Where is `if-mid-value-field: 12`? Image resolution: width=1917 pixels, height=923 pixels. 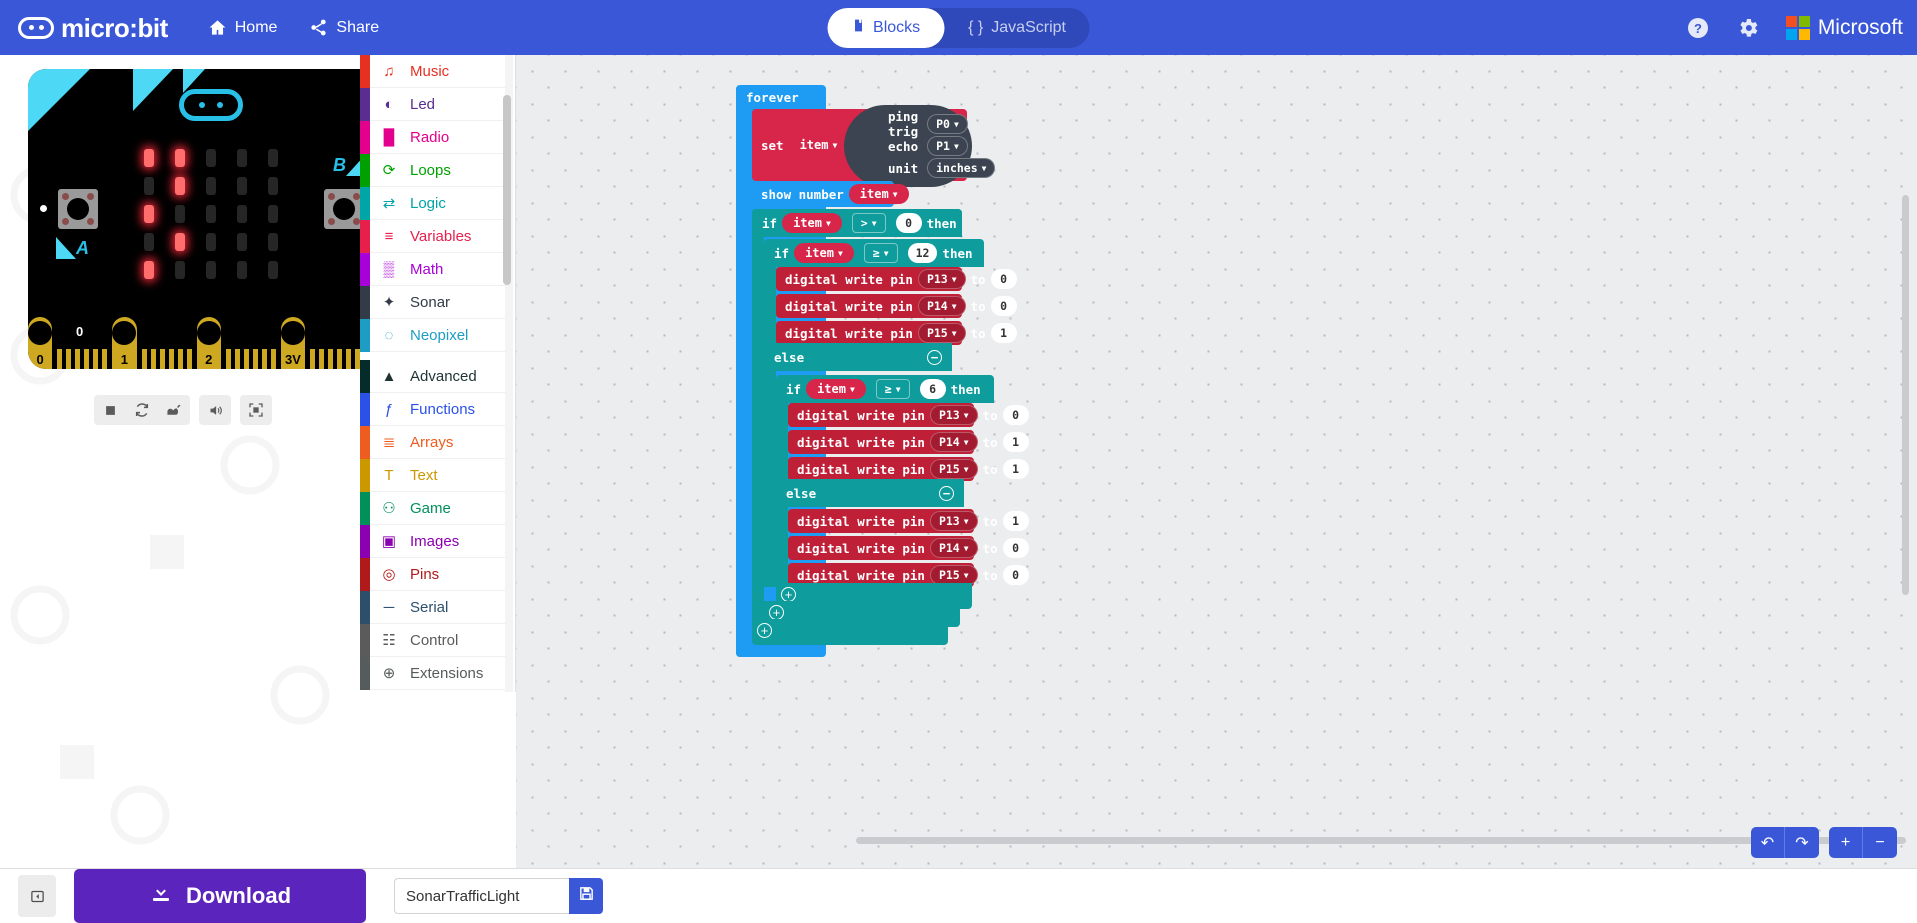 if-mid-value-field: 12 is located at coordinates (922, 253).